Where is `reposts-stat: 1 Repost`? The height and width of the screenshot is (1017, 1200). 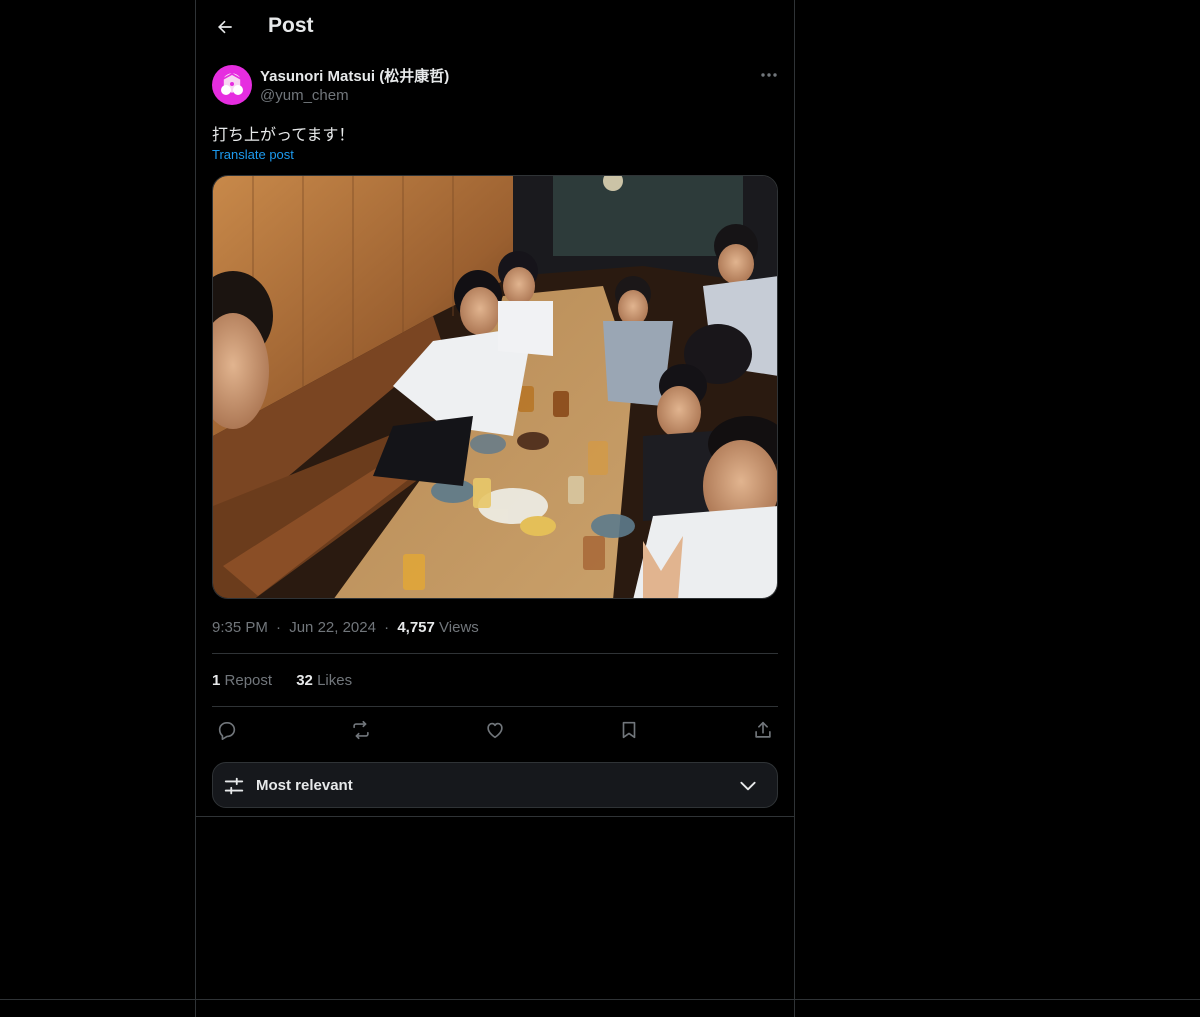
reposts-stat: 1 Repost is located at coordinates (244, 680).